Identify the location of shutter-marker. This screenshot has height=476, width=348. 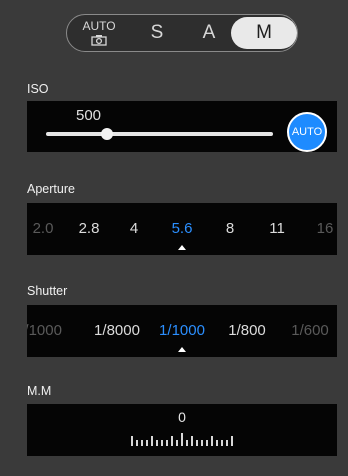
(182, 349).